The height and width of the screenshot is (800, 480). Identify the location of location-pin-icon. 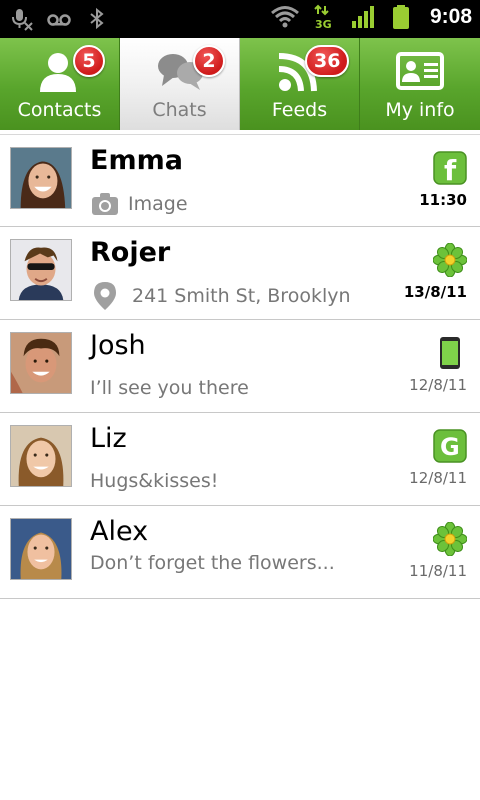
(105, 296).